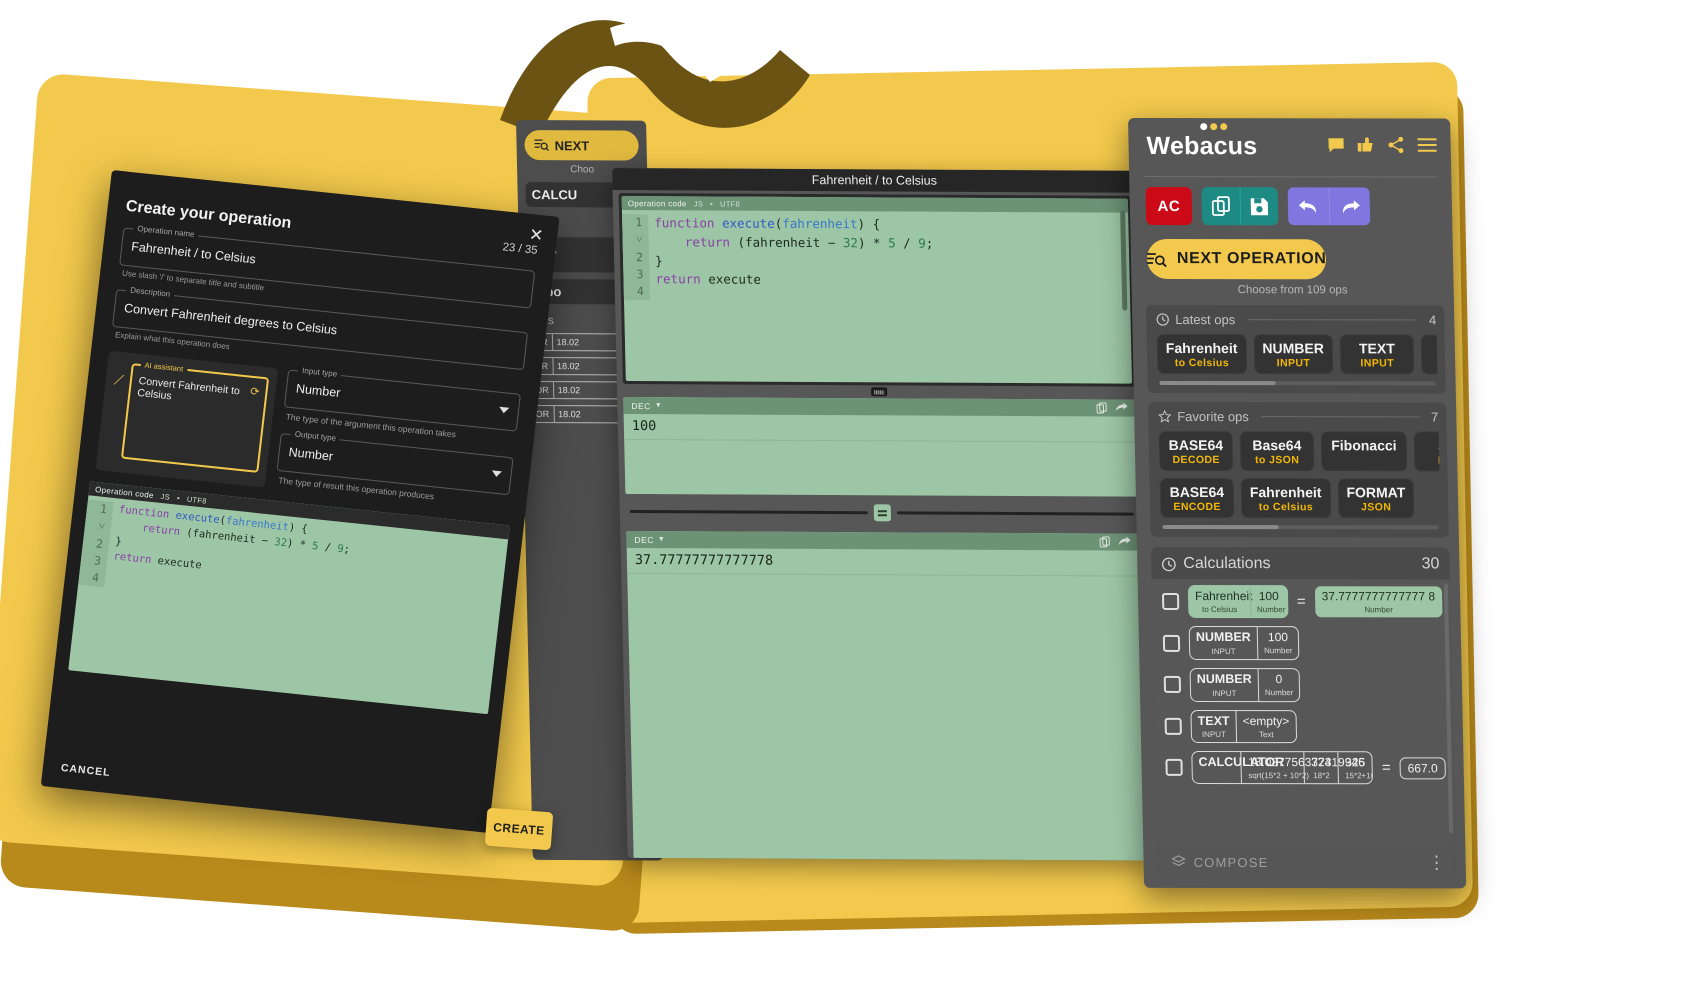 The image size is (1683, 994). I want to click on input-value: 100, so click(880, 428).